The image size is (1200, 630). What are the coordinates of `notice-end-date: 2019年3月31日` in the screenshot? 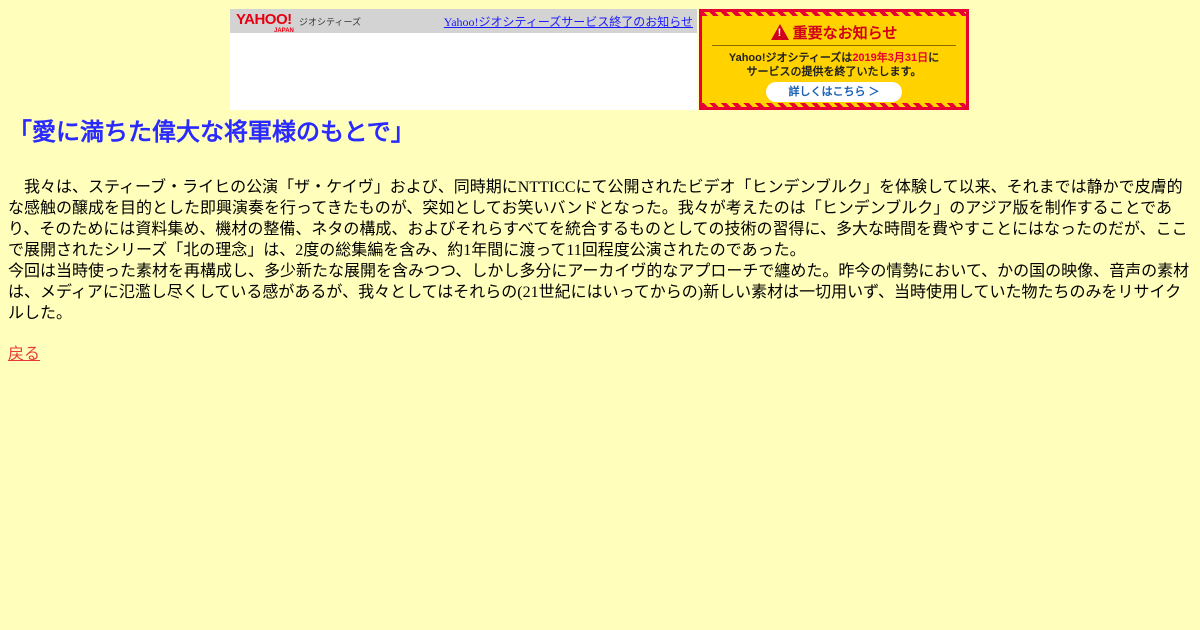 It's located at (890, 58).